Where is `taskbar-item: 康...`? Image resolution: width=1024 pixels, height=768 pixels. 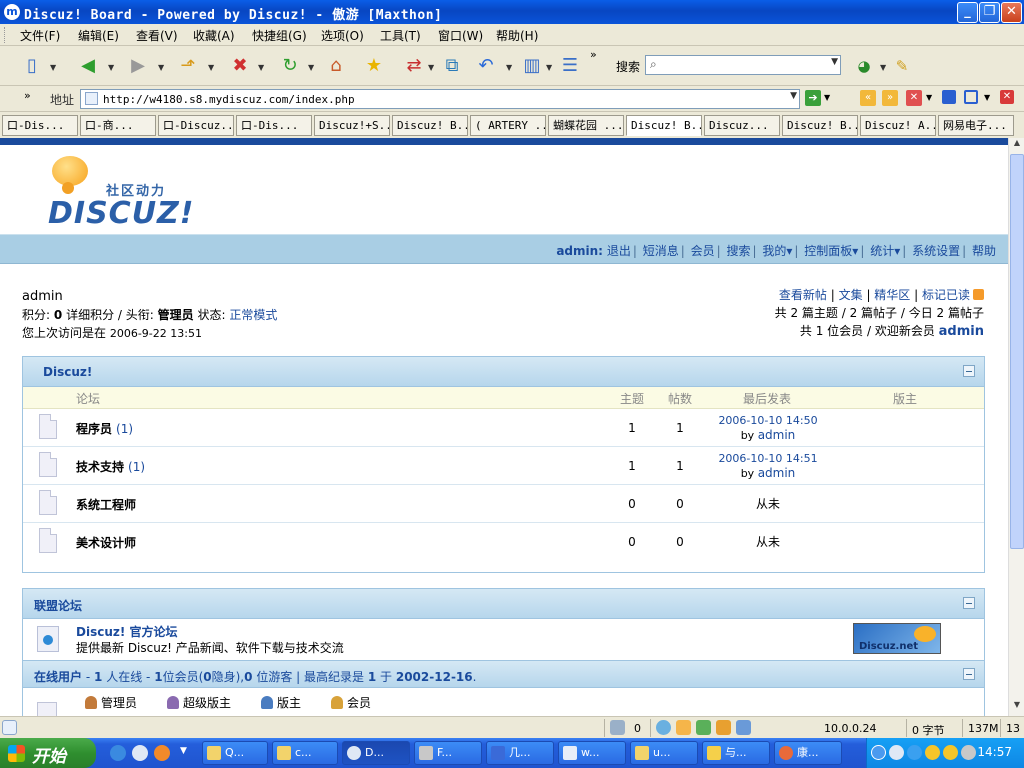 taskbar-item: 康... is located at coordinates (808, 753).